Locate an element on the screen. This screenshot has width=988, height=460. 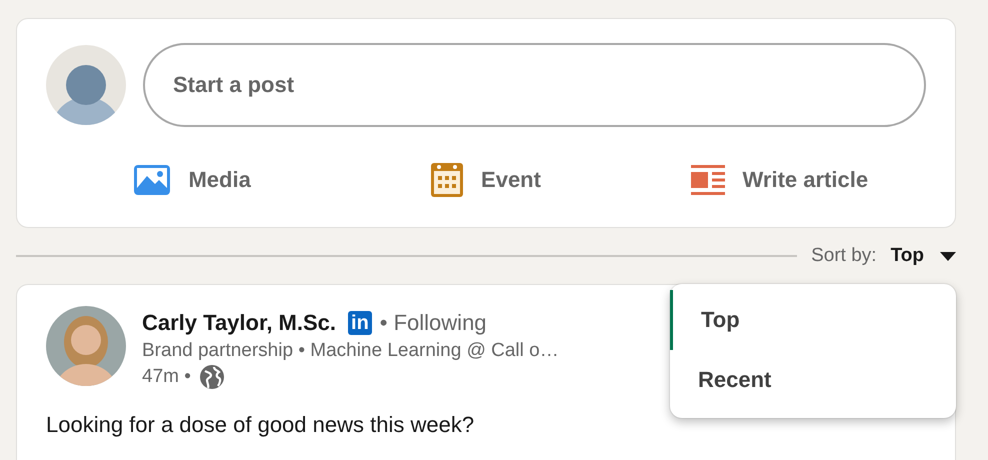
post-time: 47m • is located at coordinates (166, 377).